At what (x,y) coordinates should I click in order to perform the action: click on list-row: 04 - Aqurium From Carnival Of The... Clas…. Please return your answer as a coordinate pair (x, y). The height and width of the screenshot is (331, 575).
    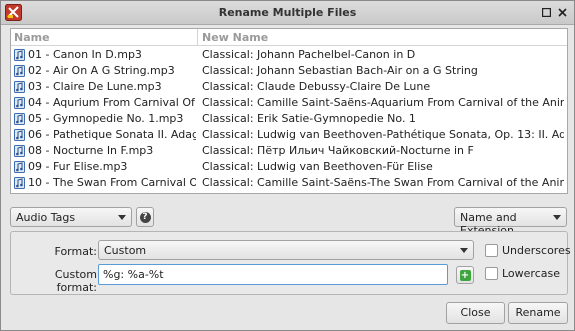
    Looking at the image, I should click on (289, 103).